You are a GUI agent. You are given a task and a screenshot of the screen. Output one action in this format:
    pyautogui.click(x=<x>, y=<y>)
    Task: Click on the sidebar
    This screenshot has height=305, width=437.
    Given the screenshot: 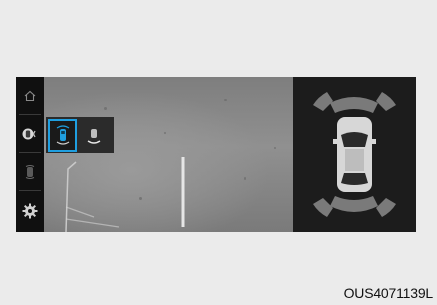 What is the action you would take?
    pyautogui.click(x=30, y=154)
    